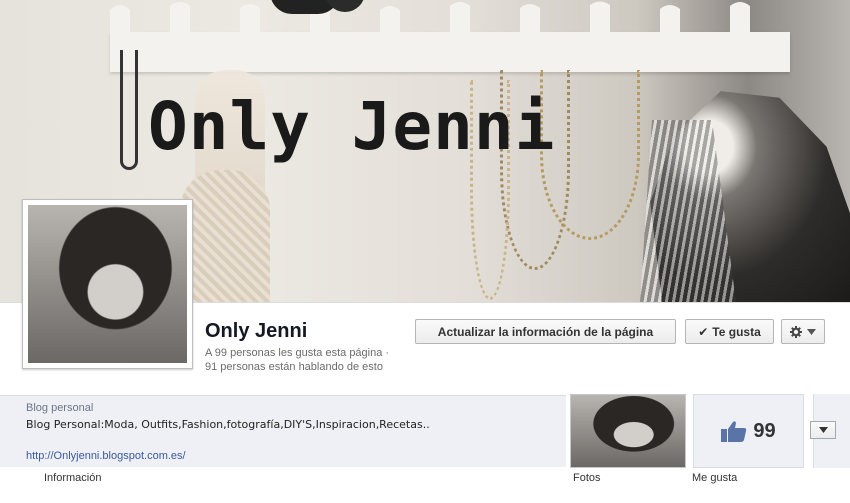 This screenshot has height=503, width=850. I want to click on settings-dropdown-button, so click(803, 331).